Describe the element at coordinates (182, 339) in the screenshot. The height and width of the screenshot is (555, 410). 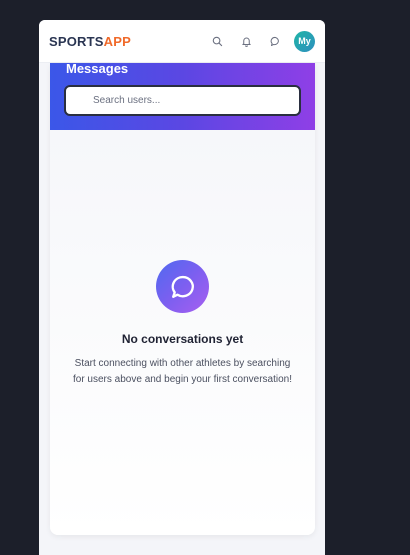
I see `empty-state-title: No conversations yet` at that location.